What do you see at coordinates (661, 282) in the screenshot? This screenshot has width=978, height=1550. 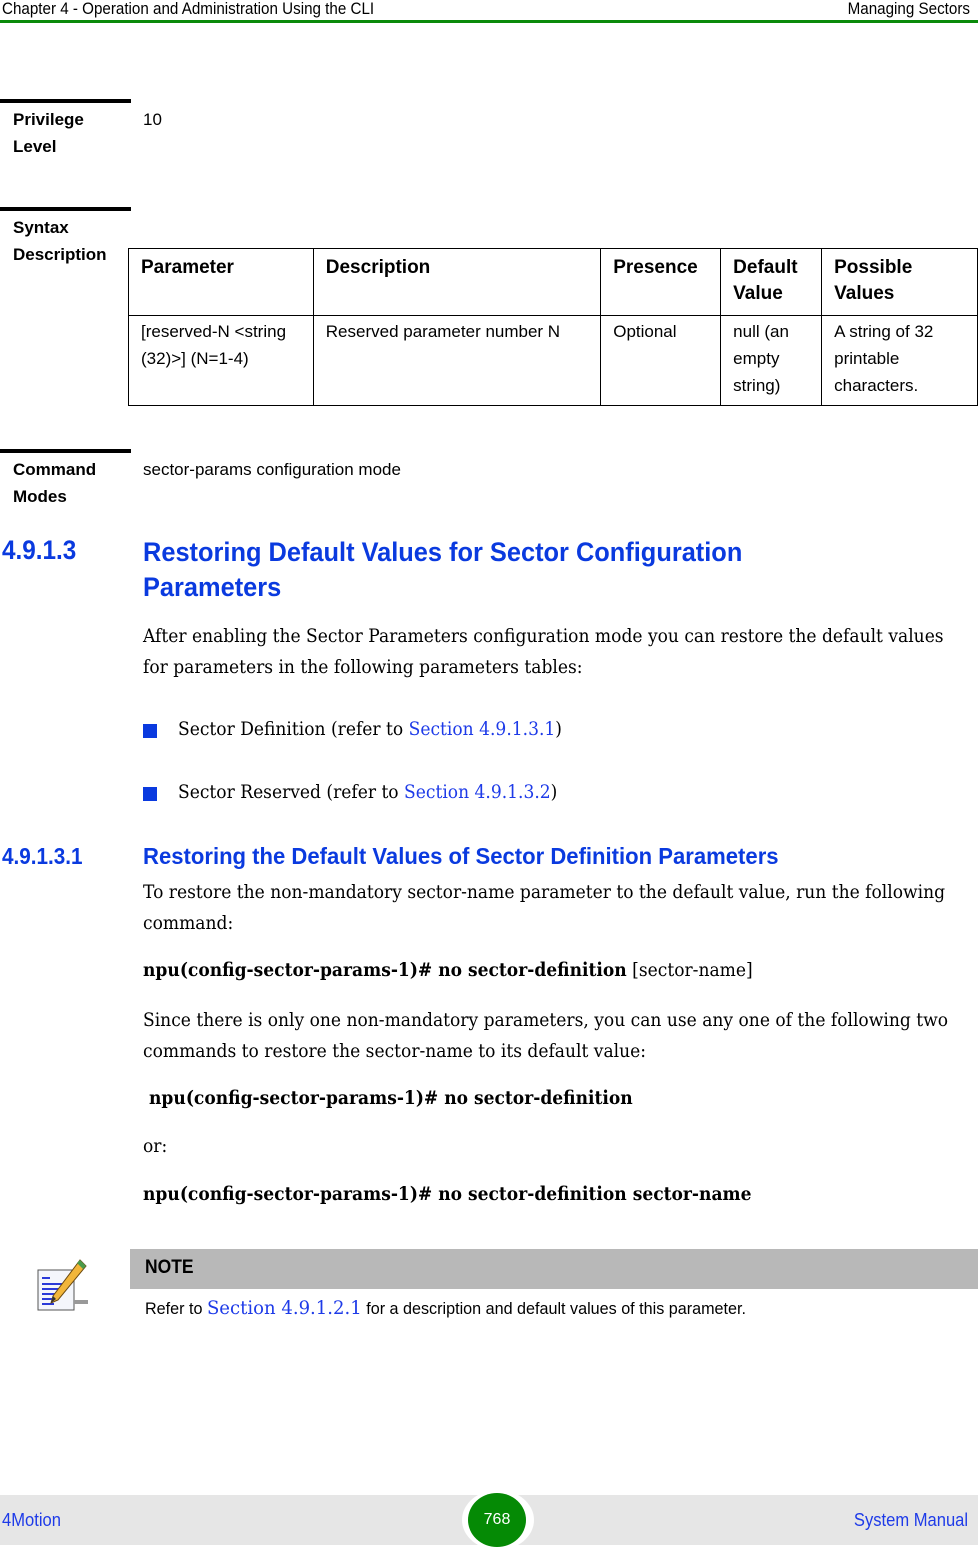 I see `col-header-presence: Presence` at bounding box center [661, 282].